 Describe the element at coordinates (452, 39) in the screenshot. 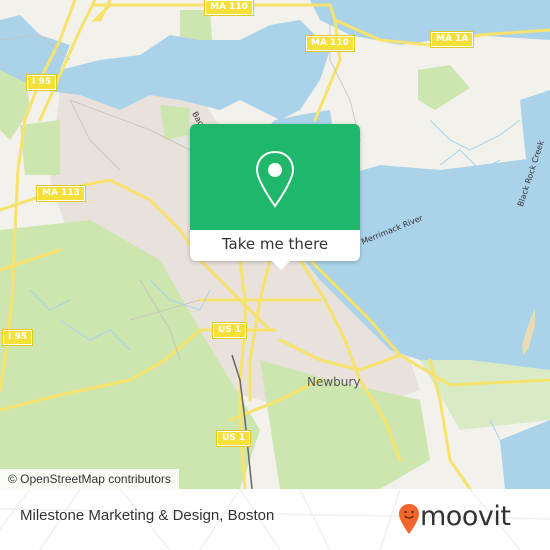

I see `road-shield-ma1a: MA 1A` at that location.